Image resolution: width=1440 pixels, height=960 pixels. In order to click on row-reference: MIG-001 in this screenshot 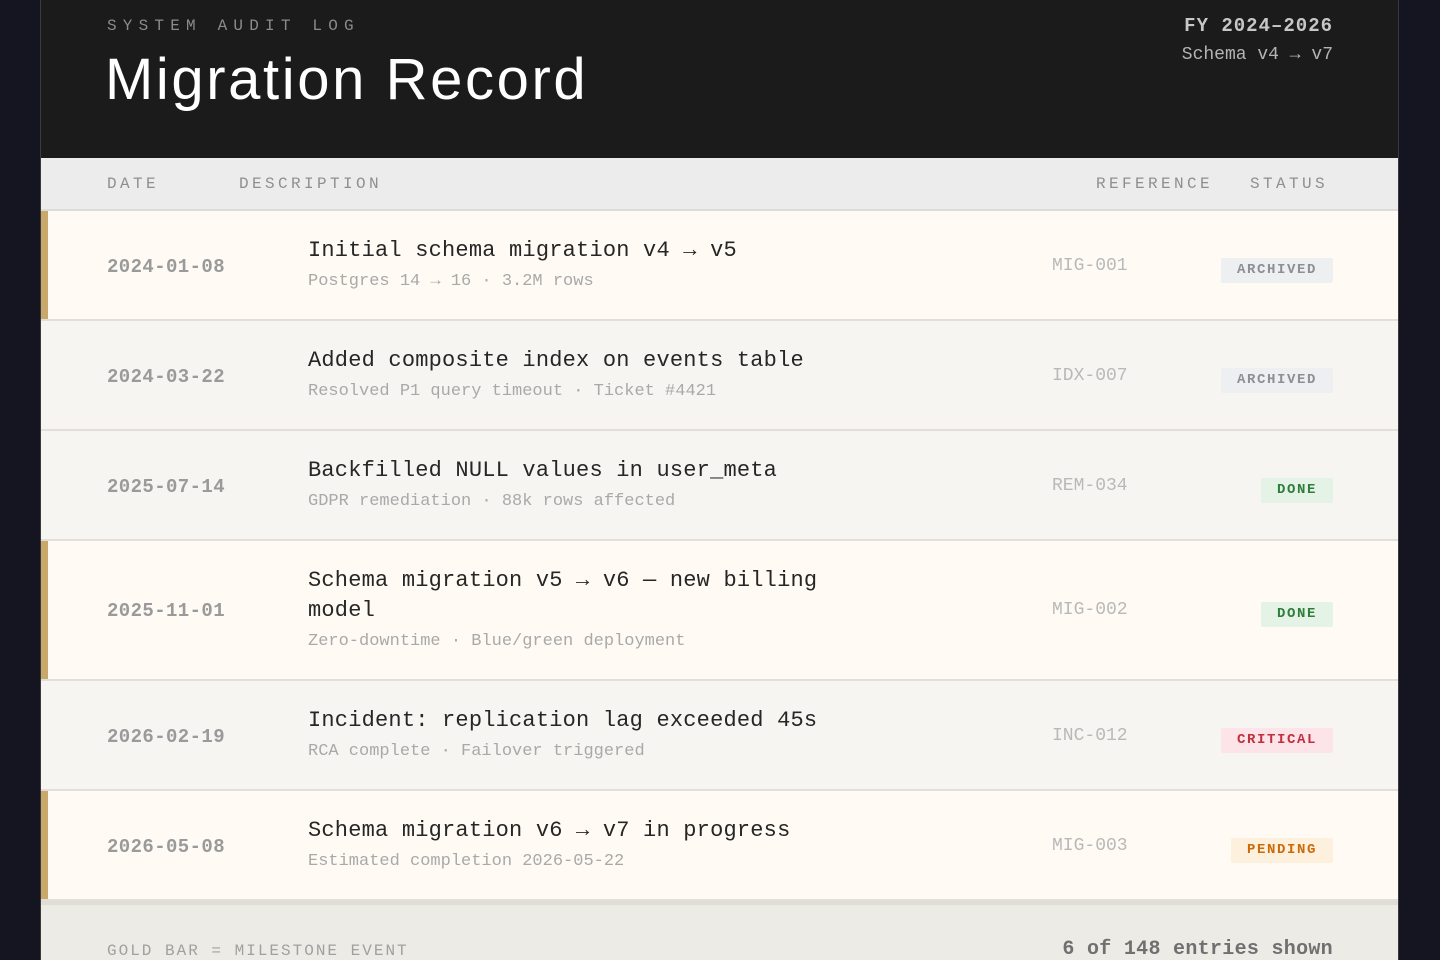, I will do `click(1090, 266)`.